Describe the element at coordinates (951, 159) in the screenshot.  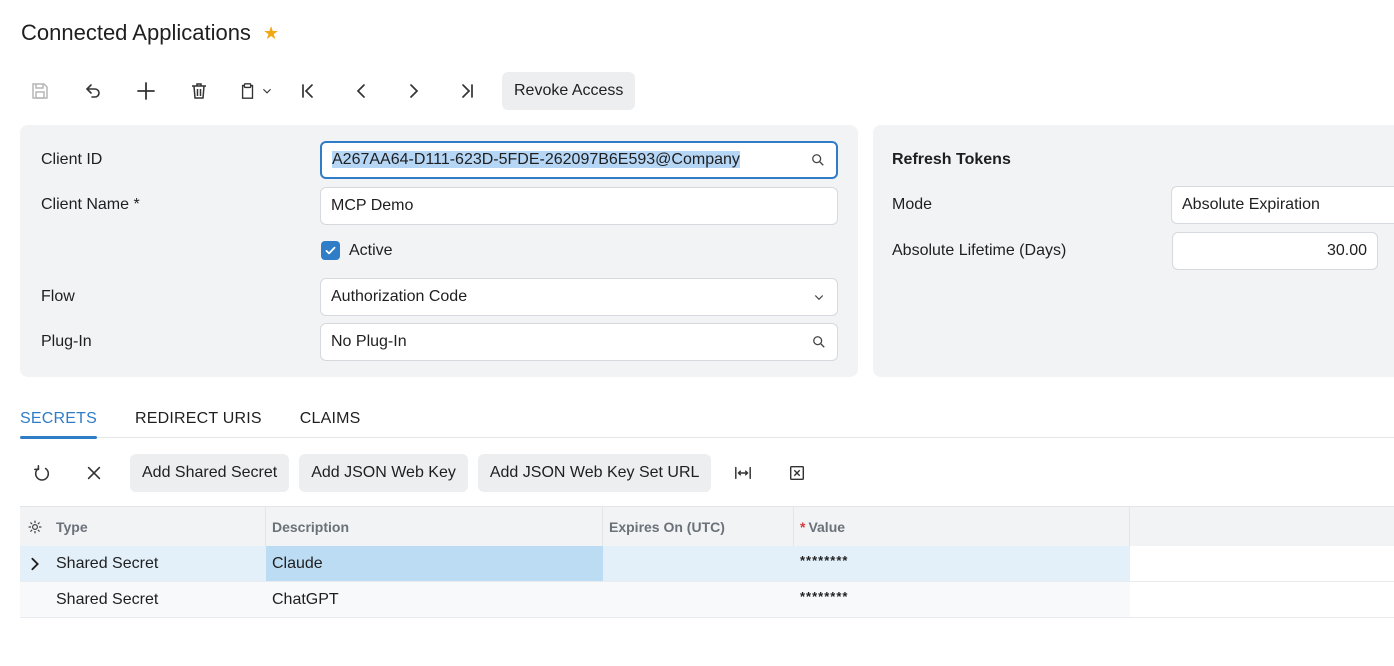
I see `refresh-tokens-title: Refresh Tokens` at that location.